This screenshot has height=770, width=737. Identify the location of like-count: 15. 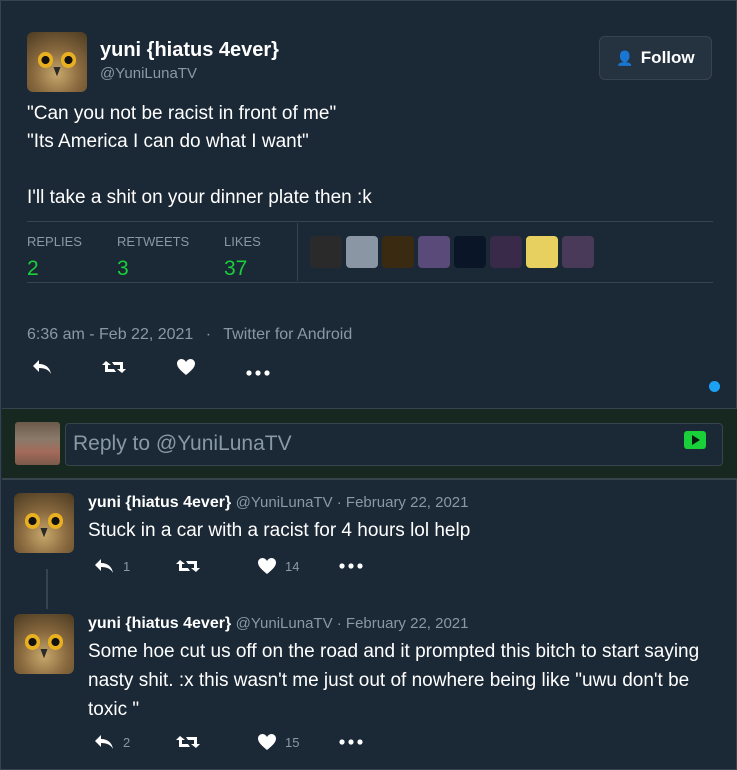
(292, 742).